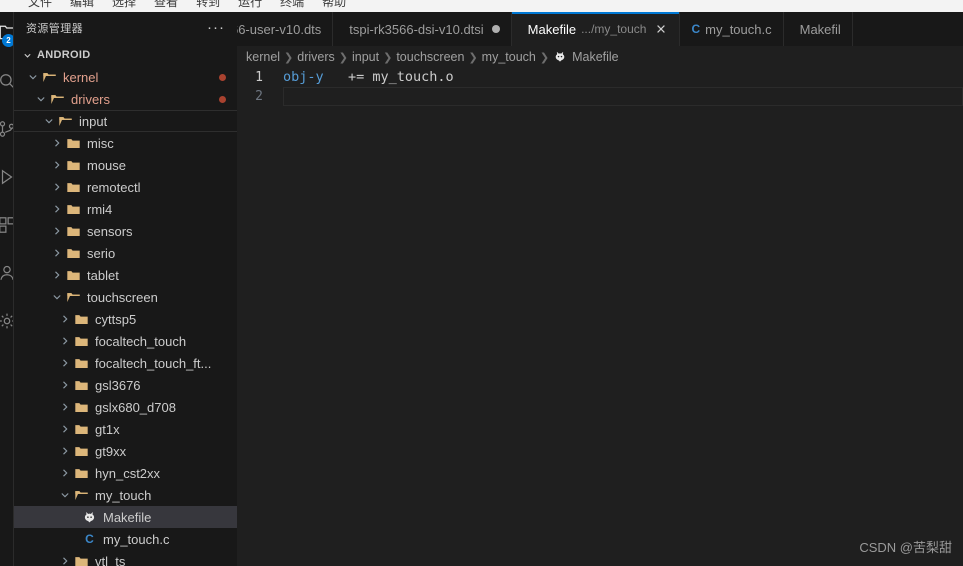 This screenshot has height=566, width=963. Describe the element at coordinates (125, 165) in the screenshot. I see `tree-item-mouse: mouse` at that location.